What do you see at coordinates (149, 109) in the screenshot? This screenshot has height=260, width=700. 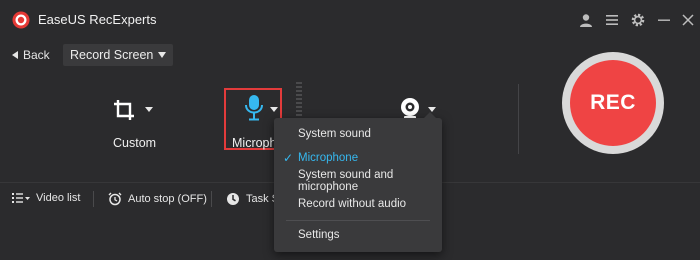 I see `region-dropdown-caret-icon` at bounding box center [149, 109].